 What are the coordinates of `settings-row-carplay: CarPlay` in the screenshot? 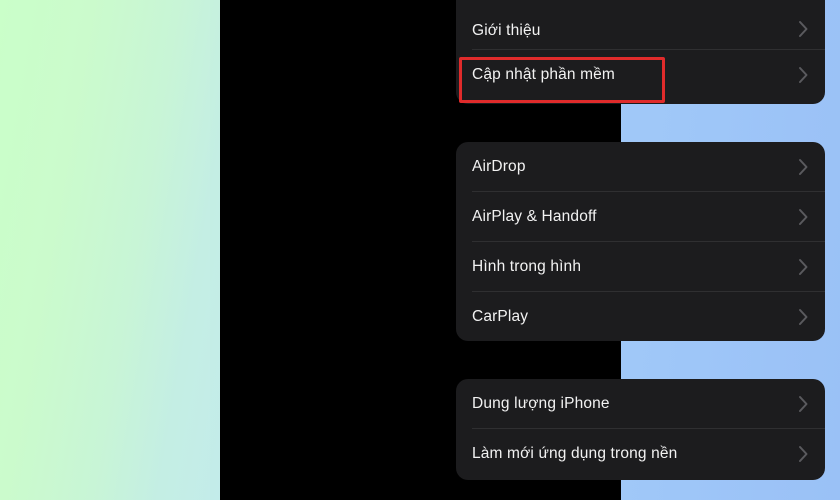 It's located at (640, 316).